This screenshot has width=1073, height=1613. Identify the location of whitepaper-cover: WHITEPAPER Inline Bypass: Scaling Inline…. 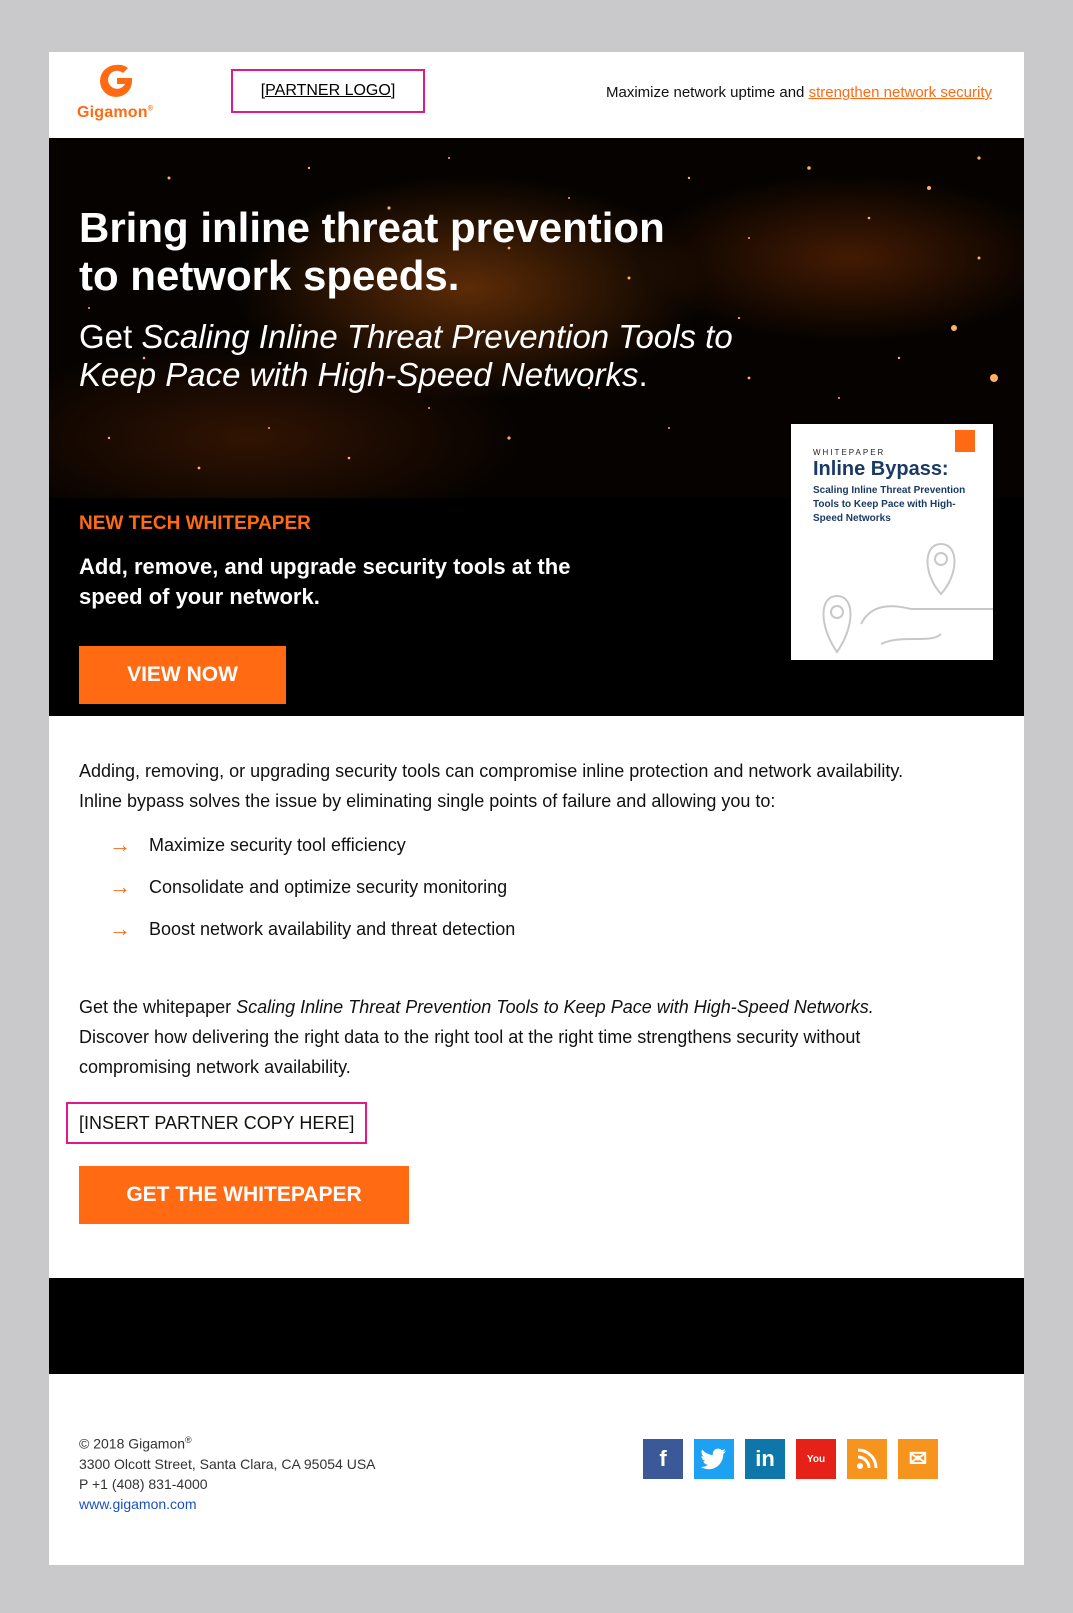
(892, 542).